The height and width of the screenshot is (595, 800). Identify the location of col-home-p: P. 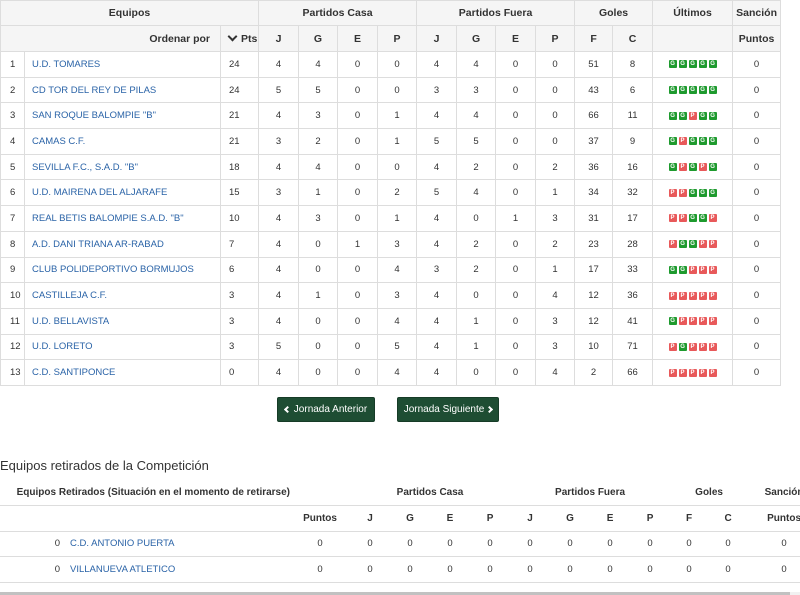
(397, 38).